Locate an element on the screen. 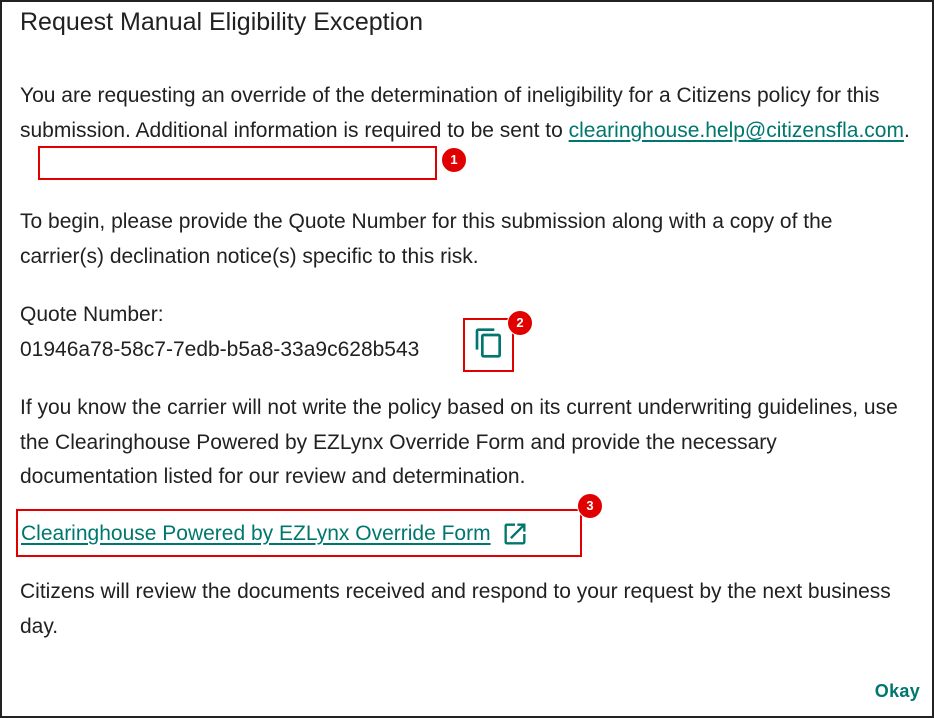 This screenshot has width=934, height=718. email-highlight-box is located at coordinates (237, 163).